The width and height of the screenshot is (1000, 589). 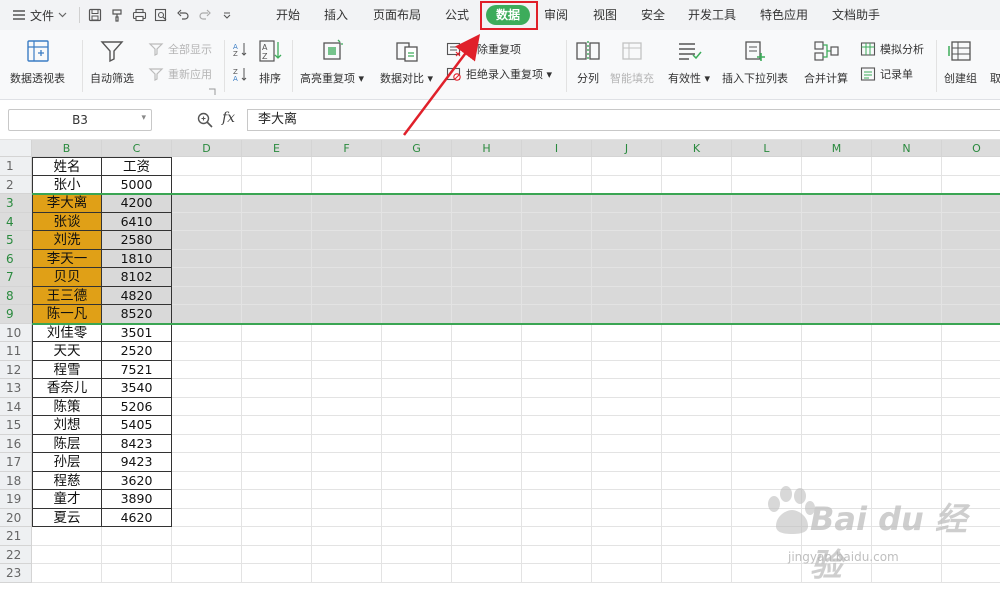 I want to click on salary-cell: 3620, so click(x=137, y=480).